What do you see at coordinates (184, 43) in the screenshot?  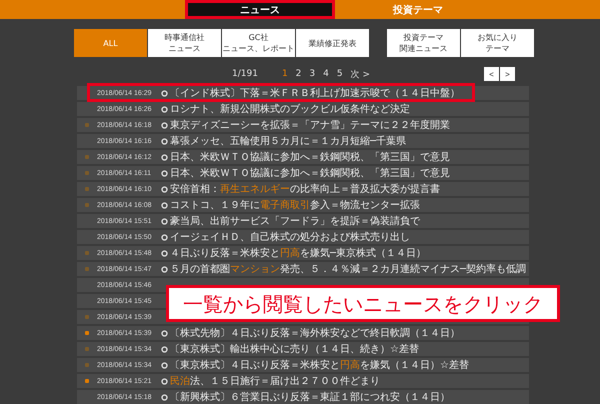 I see `filter-button: 時事通信社 ニュース` at bounding box center [184, 43].